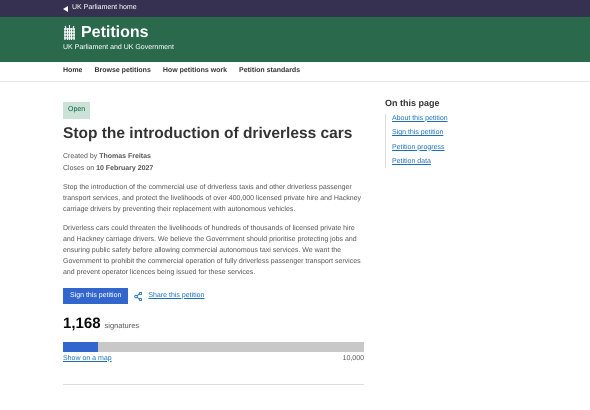  What do you see at coordinates (207, 134) in the screenshot?
I see `petition-title: Stop the introduction of driverless cars` at bounding box center [207, 134].